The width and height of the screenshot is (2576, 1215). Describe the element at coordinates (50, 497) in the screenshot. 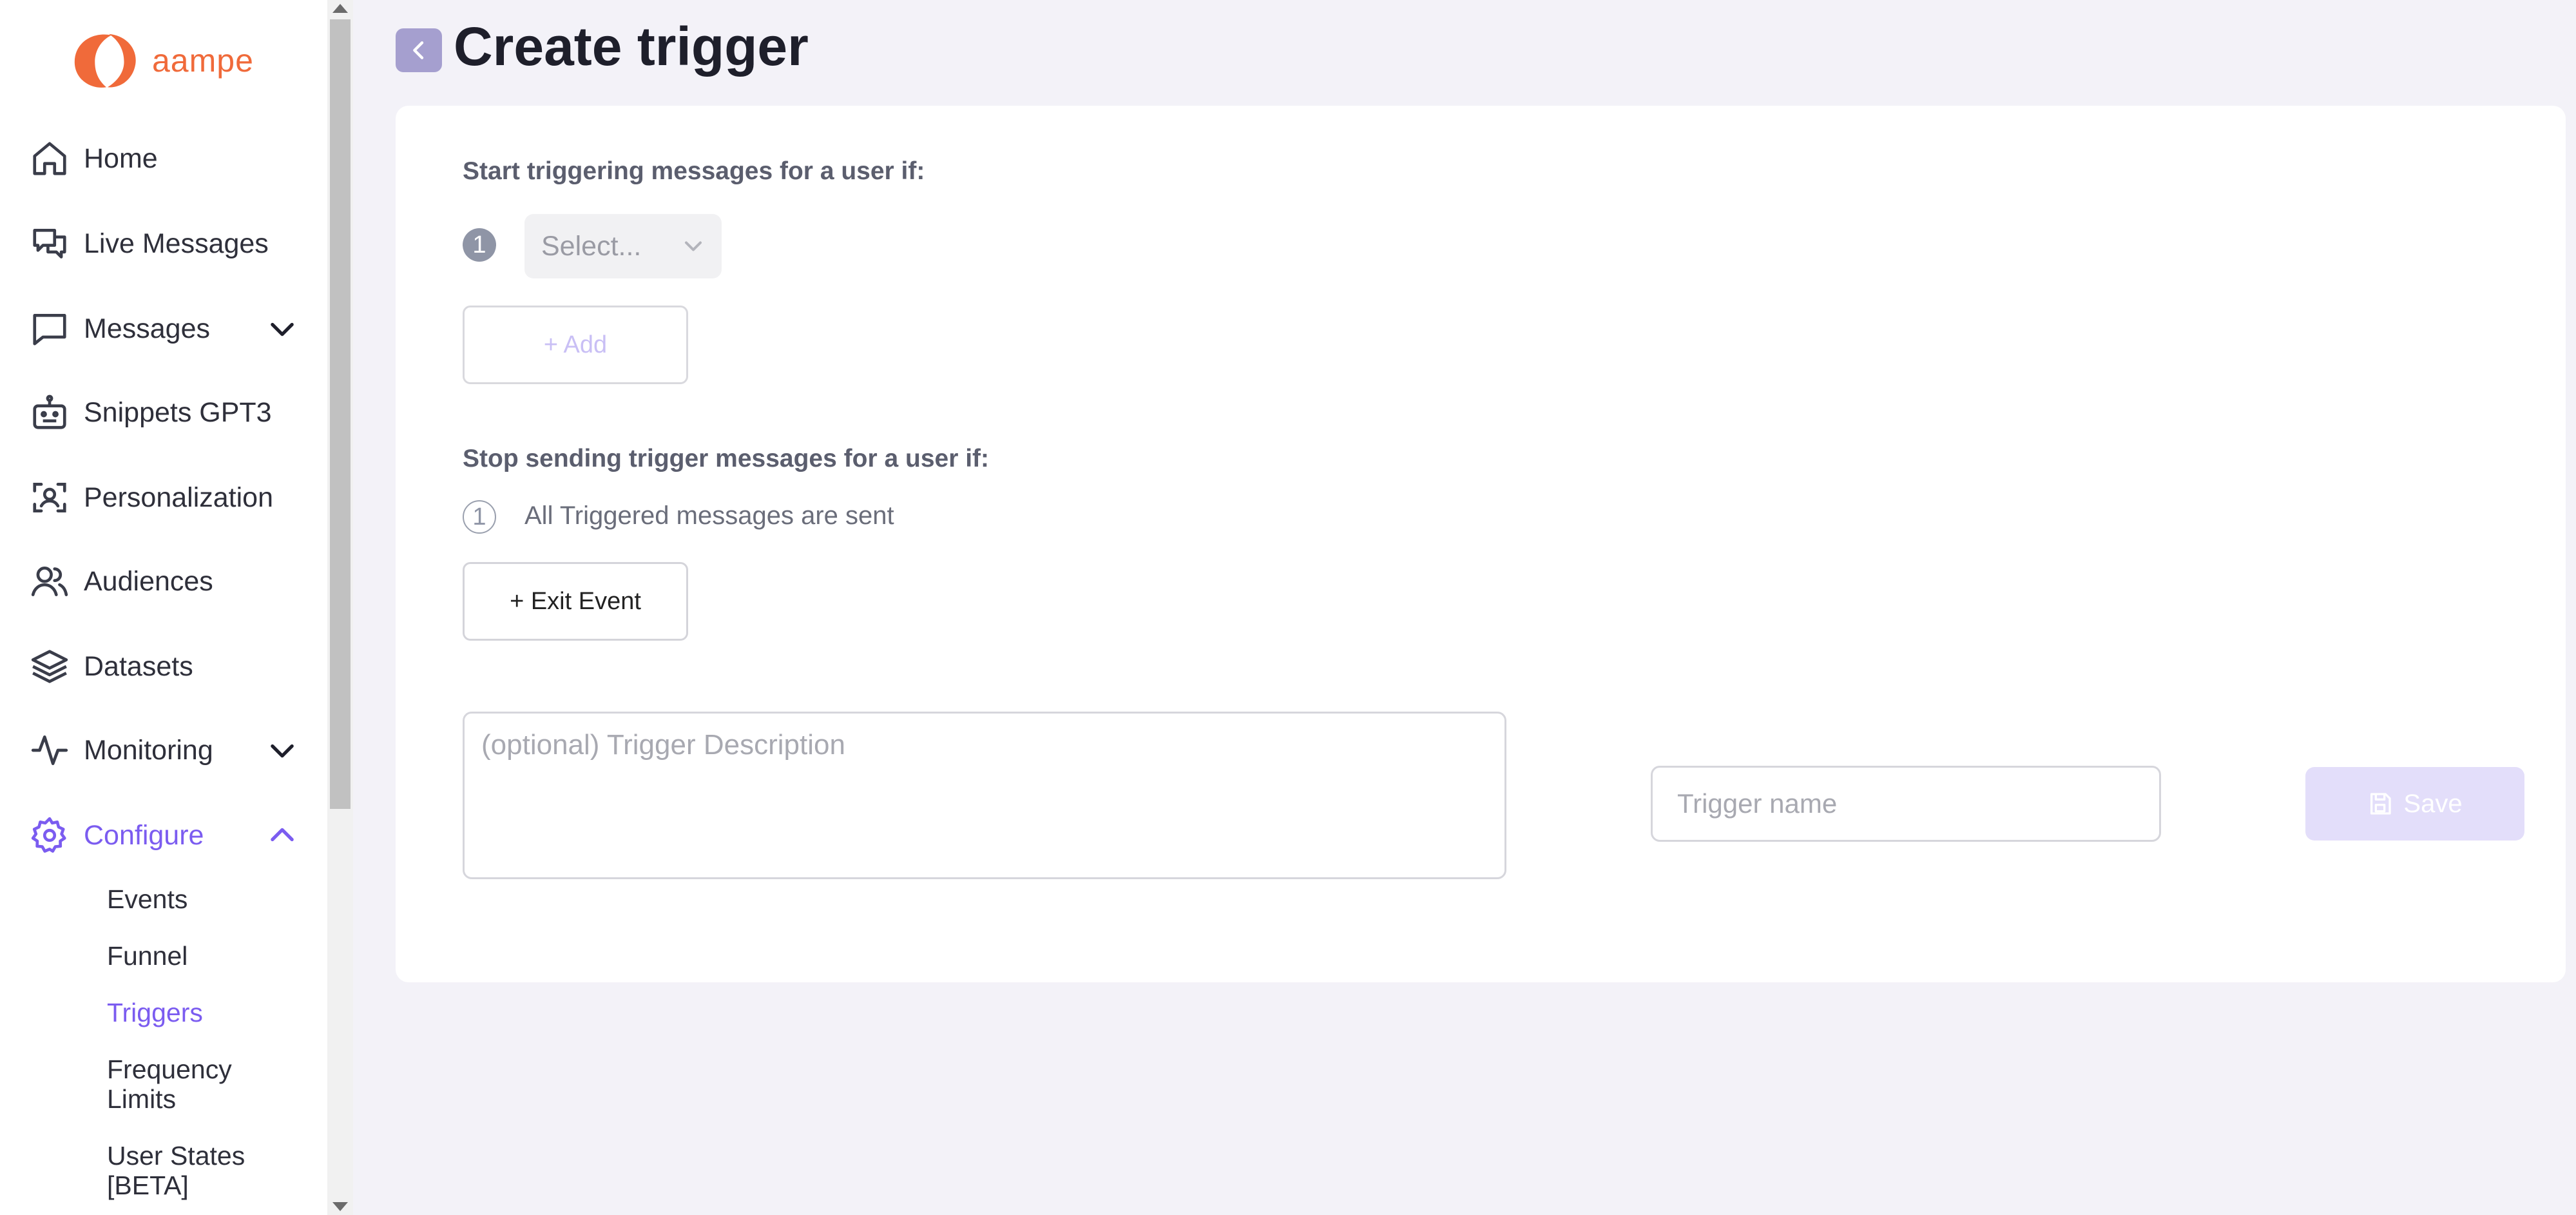

I see `person-scan-icon` at that location.